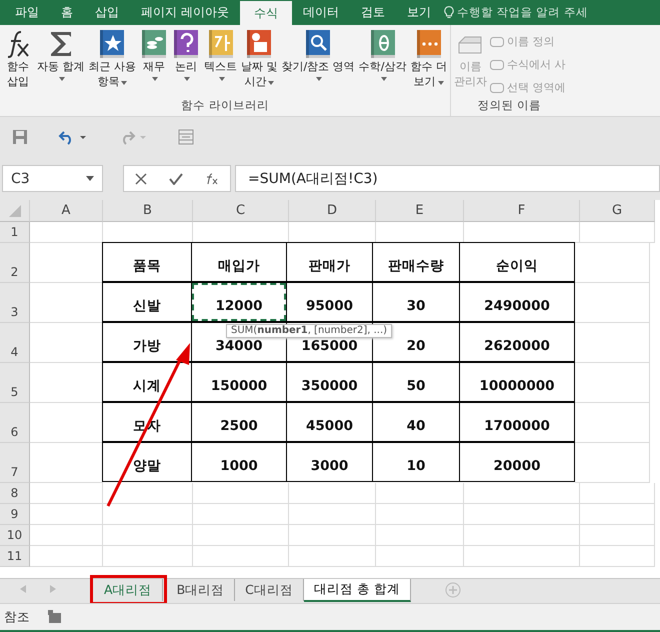 The width and height of the screenshot is (660, 632). Describe the element at coordinates (23, 589) in the screenshot. I see `scroll-left-icon` at that location.